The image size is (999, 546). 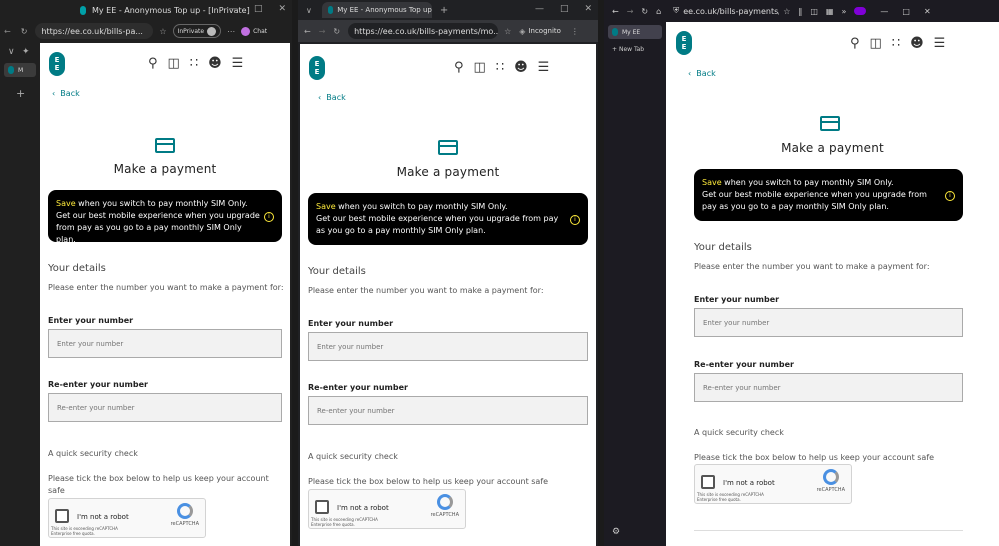 I want to click on security-heading: A quick security check, so click(x=739, y=432).